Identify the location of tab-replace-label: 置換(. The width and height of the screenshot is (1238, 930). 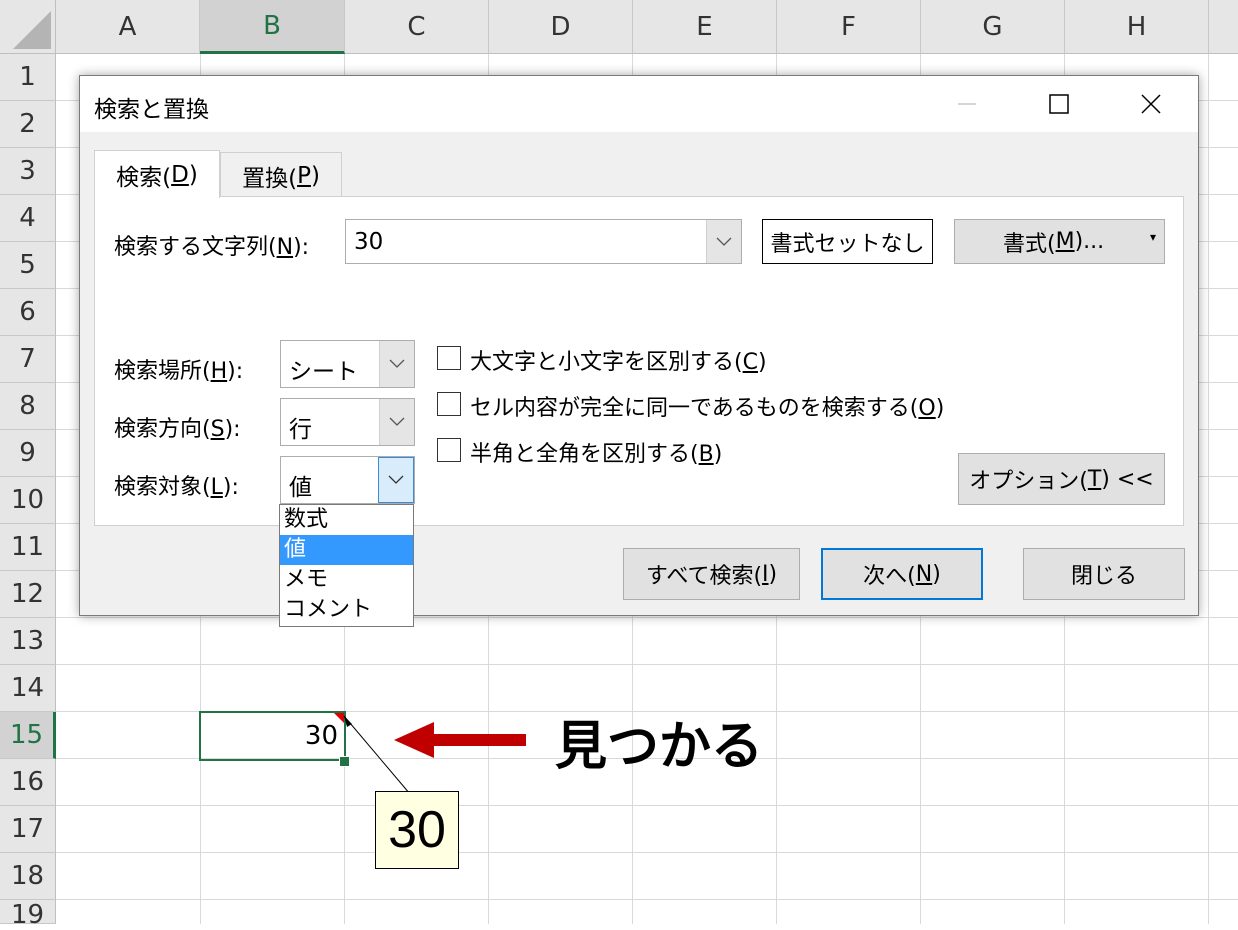
(270, 178).